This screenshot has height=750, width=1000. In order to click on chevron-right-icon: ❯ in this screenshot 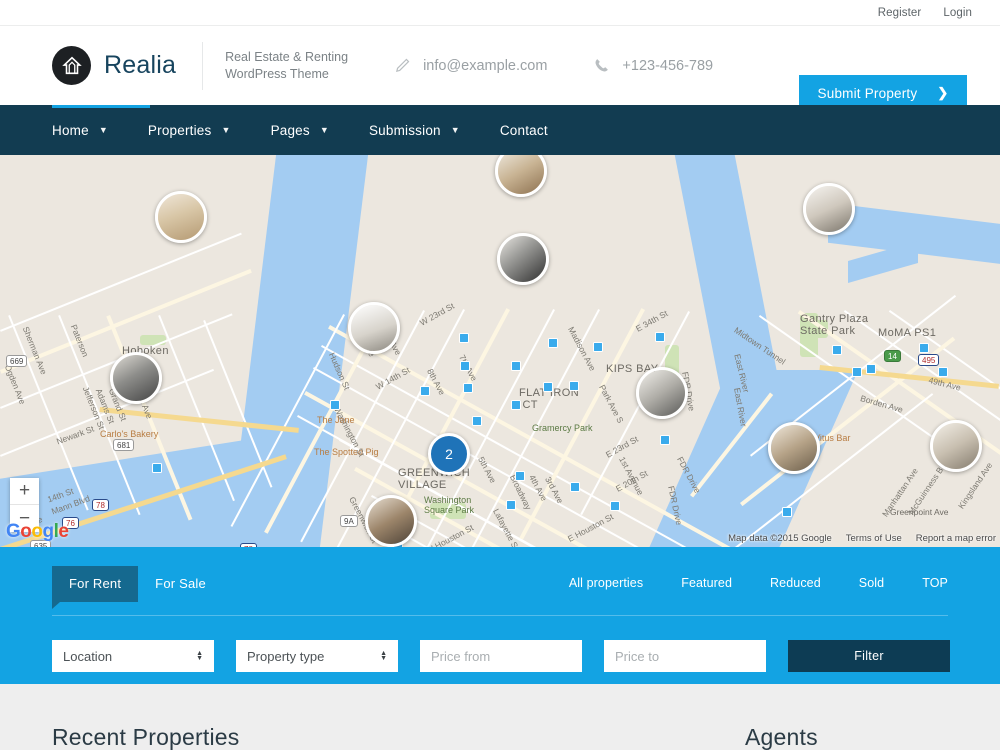, I will do `click(943, 92)`.